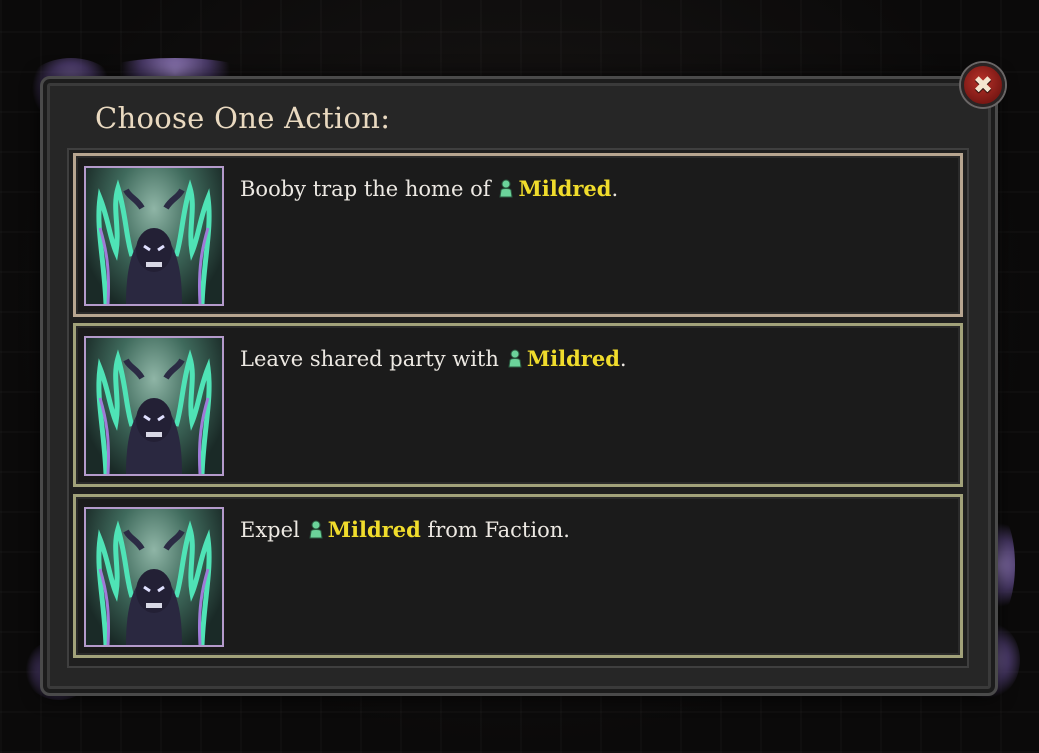 The width and height of the screenshot is (1039, 753). I want to click on action-text: Expel Mildred from Faction., so click(405, 529).